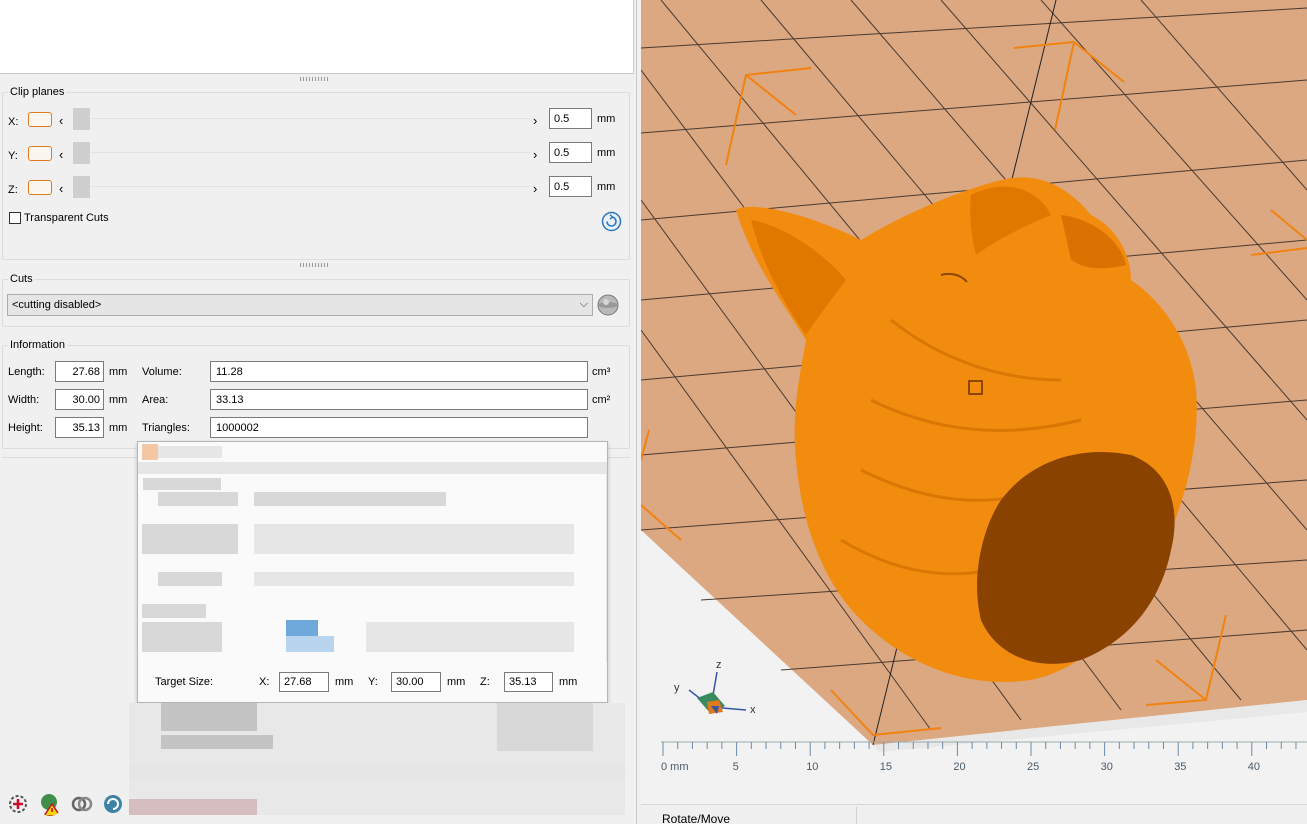 The height and width of the screenshot is (824, 1307). Describe the element at coordinates (81, 187) in the screenshot. I see `slider-thumb-z` at that location.